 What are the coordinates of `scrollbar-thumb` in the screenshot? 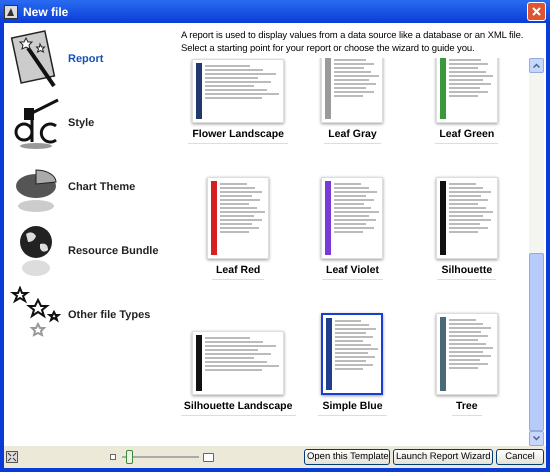 It's located at (536, 342).